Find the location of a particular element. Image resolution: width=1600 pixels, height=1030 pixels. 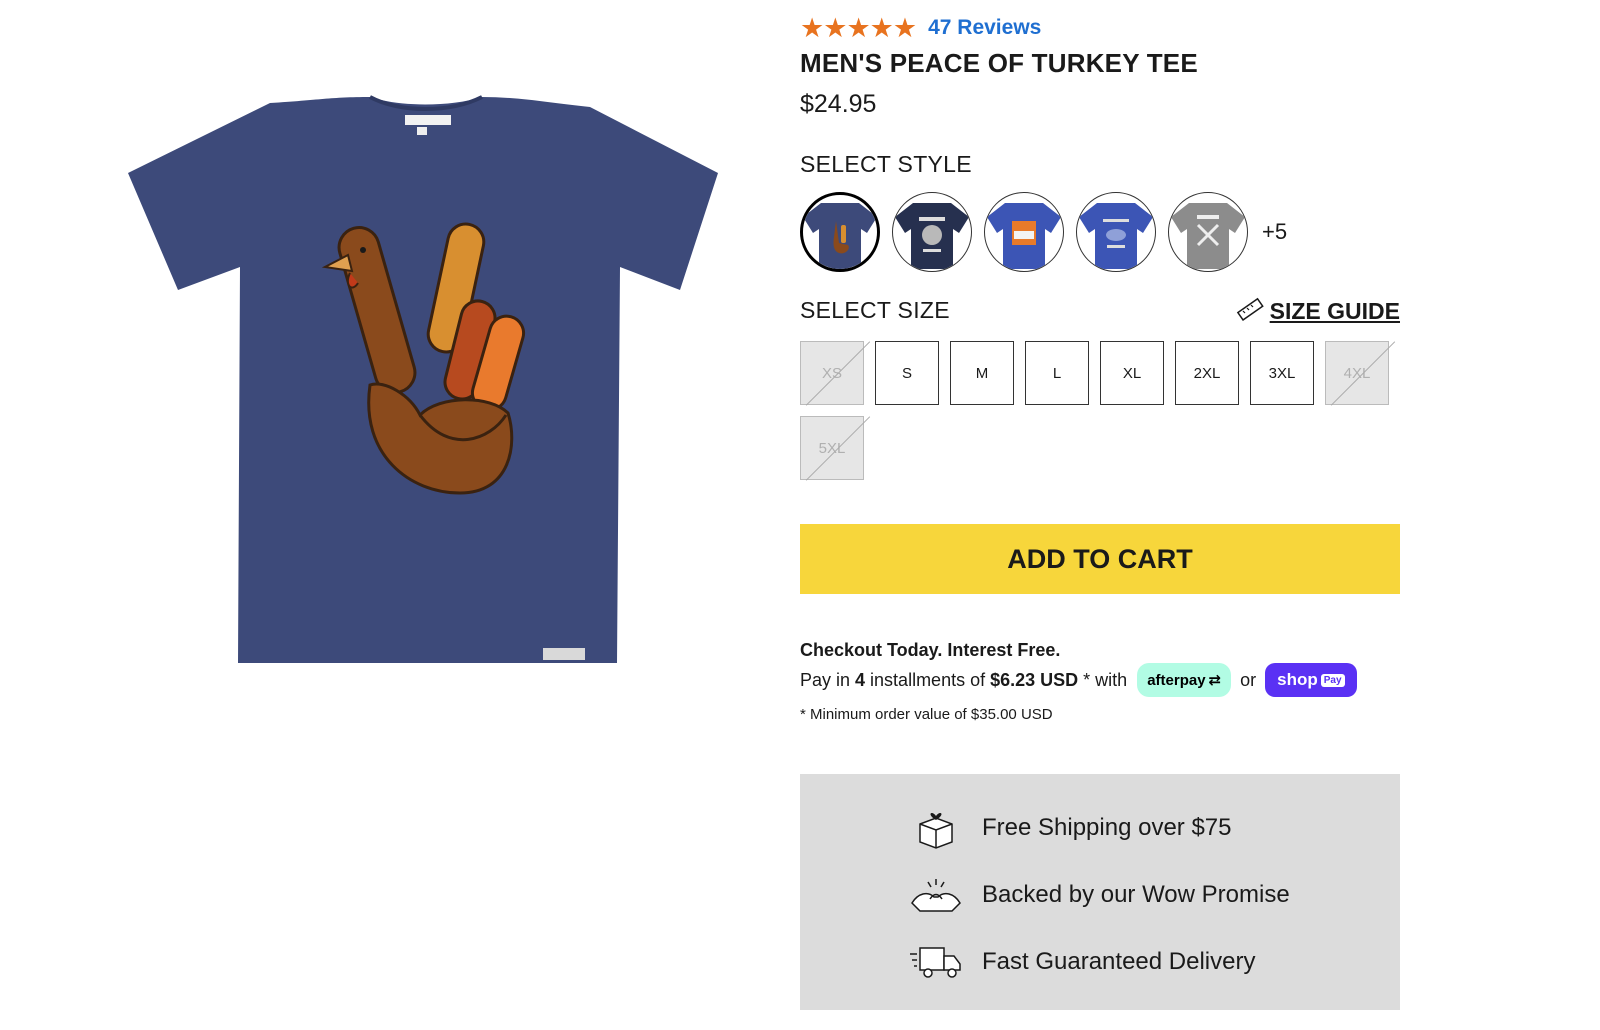

size-option-xl: XL is located at coordinates (1132, 373).